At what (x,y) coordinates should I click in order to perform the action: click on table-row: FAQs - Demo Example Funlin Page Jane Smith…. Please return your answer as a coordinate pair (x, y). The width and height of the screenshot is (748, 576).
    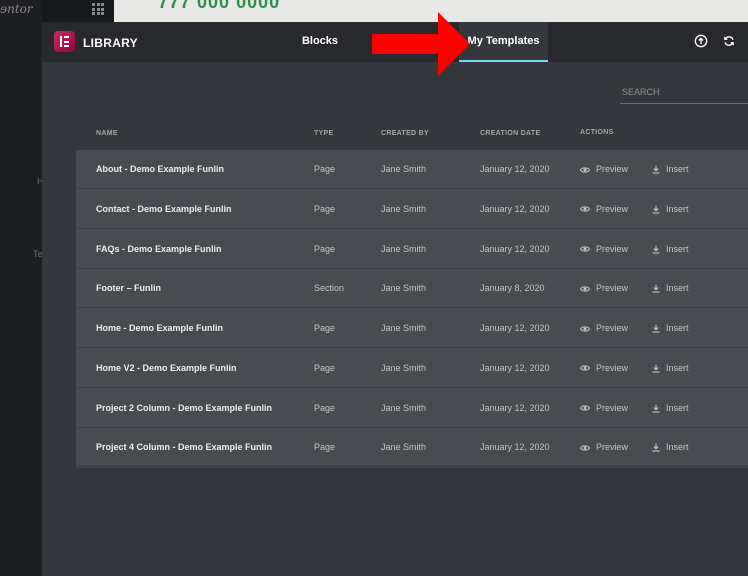
    Looking at the image, I should click on (412, 249).